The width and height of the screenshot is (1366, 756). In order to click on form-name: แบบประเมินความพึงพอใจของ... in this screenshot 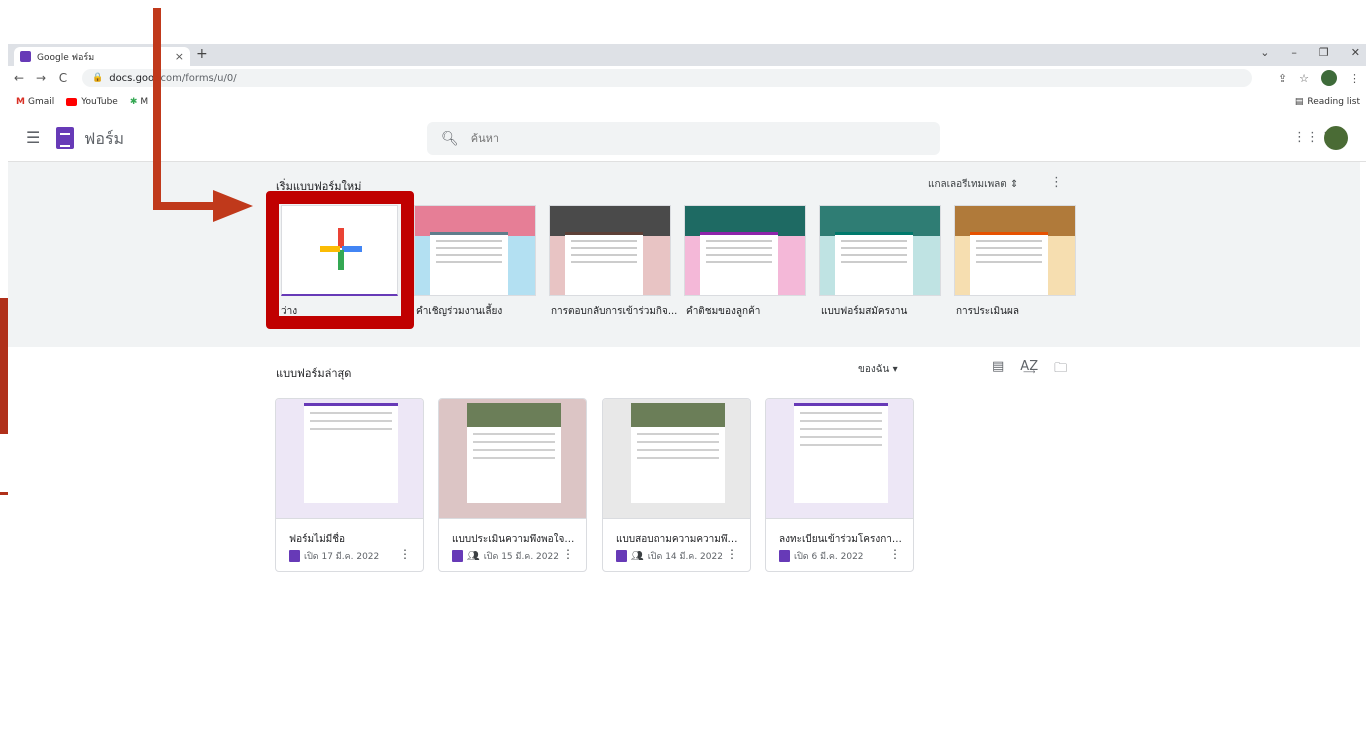, I will do `click(514, 539)`.